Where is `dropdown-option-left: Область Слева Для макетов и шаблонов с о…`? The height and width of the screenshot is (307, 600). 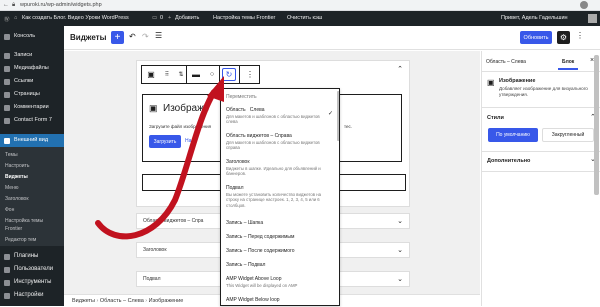
dropdown-option-left: Область Слева Для макетов и шаблонов с о… is located at coordinates (280, 116).